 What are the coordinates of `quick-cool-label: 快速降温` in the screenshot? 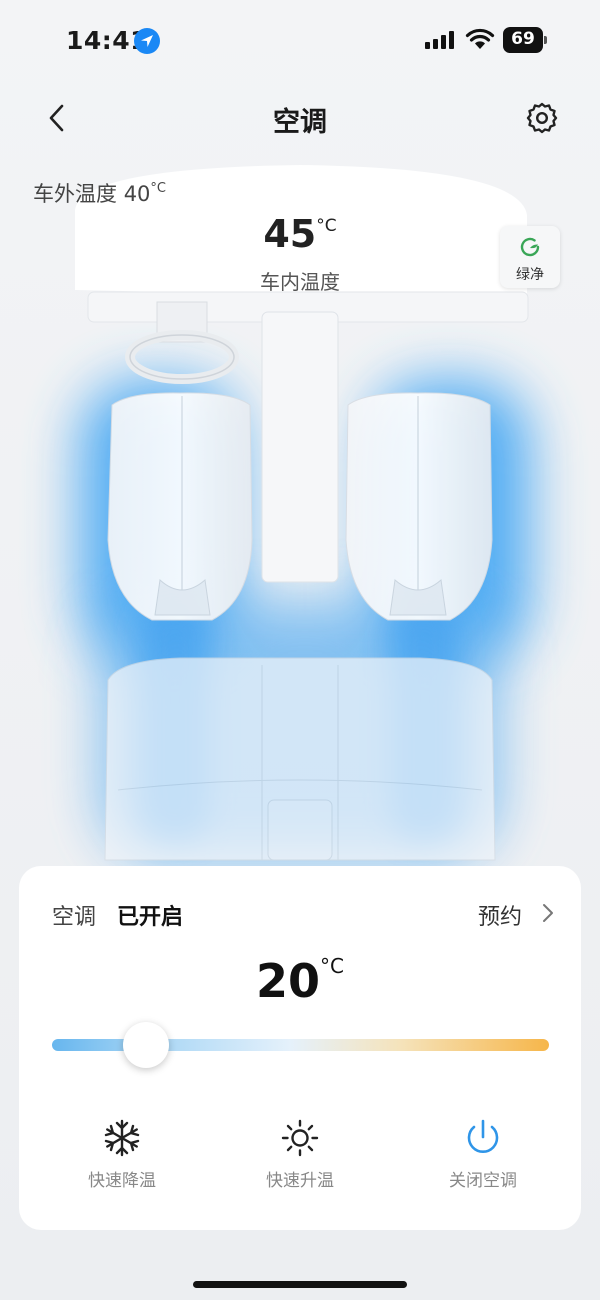 It's located at (122, 1181).